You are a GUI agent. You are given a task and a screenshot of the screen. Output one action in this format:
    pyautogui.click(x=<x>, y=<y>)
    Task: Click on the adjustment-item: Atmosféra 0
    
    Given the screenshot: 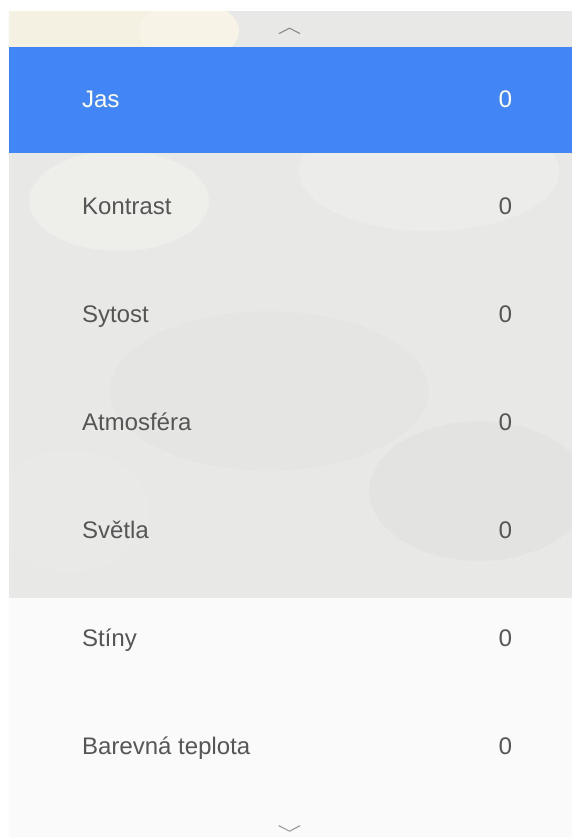 What is the action you would take?
    pyautogui.click(x=290, y=423)
    